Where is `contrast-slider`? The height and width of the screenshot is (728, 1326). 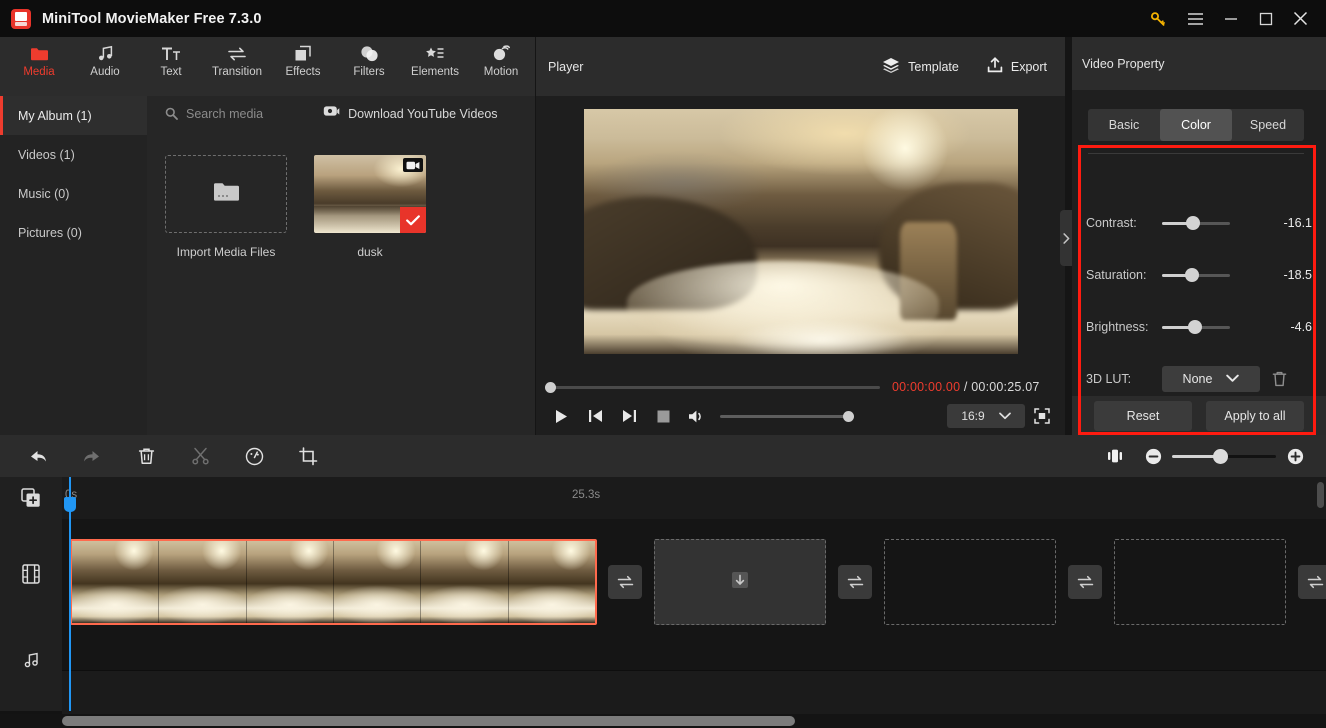 contrast-slider is located at coordinates (1196, 223).